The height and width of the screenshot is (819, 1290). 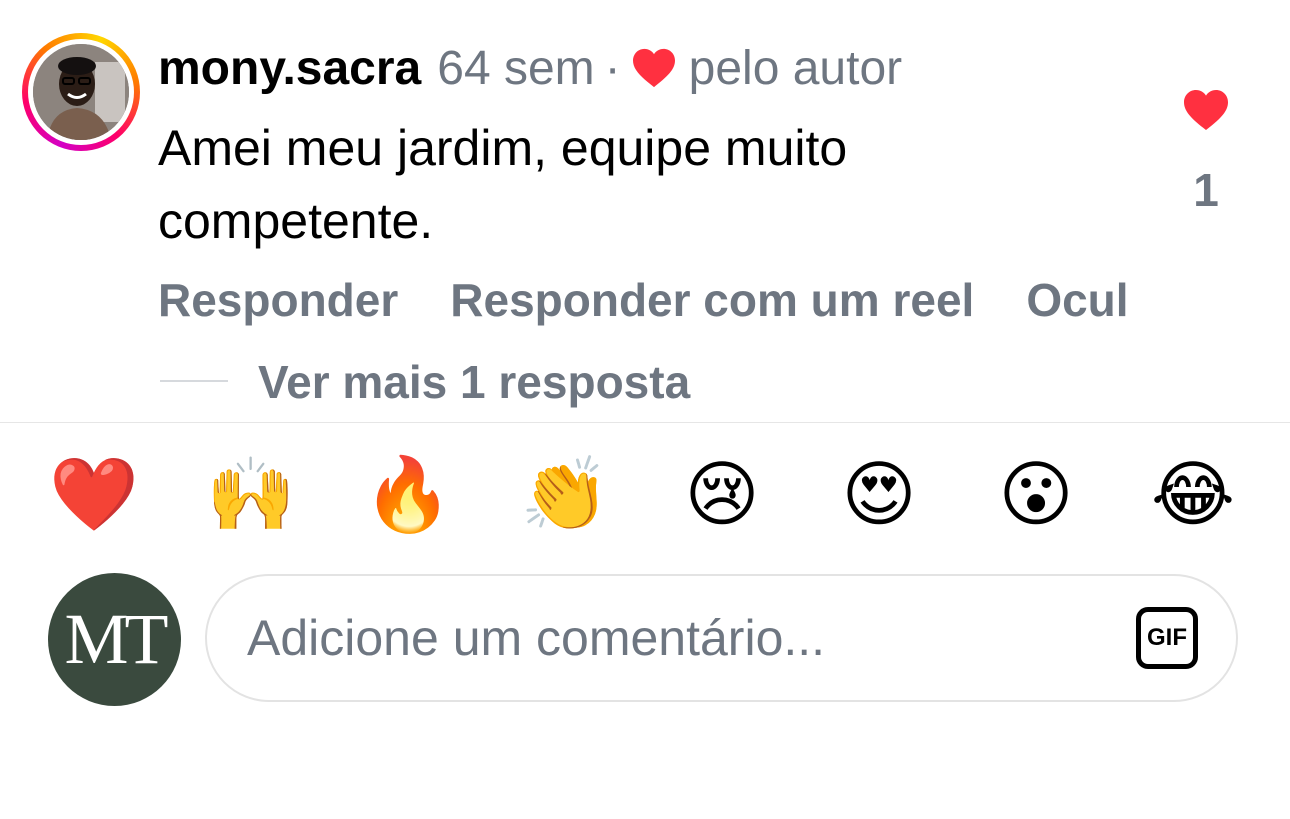 What do you see at coordinates (565, 494) in the screenshot?
I see `emoji-clapping-hands: 👏` at bounding box center [565, 494].